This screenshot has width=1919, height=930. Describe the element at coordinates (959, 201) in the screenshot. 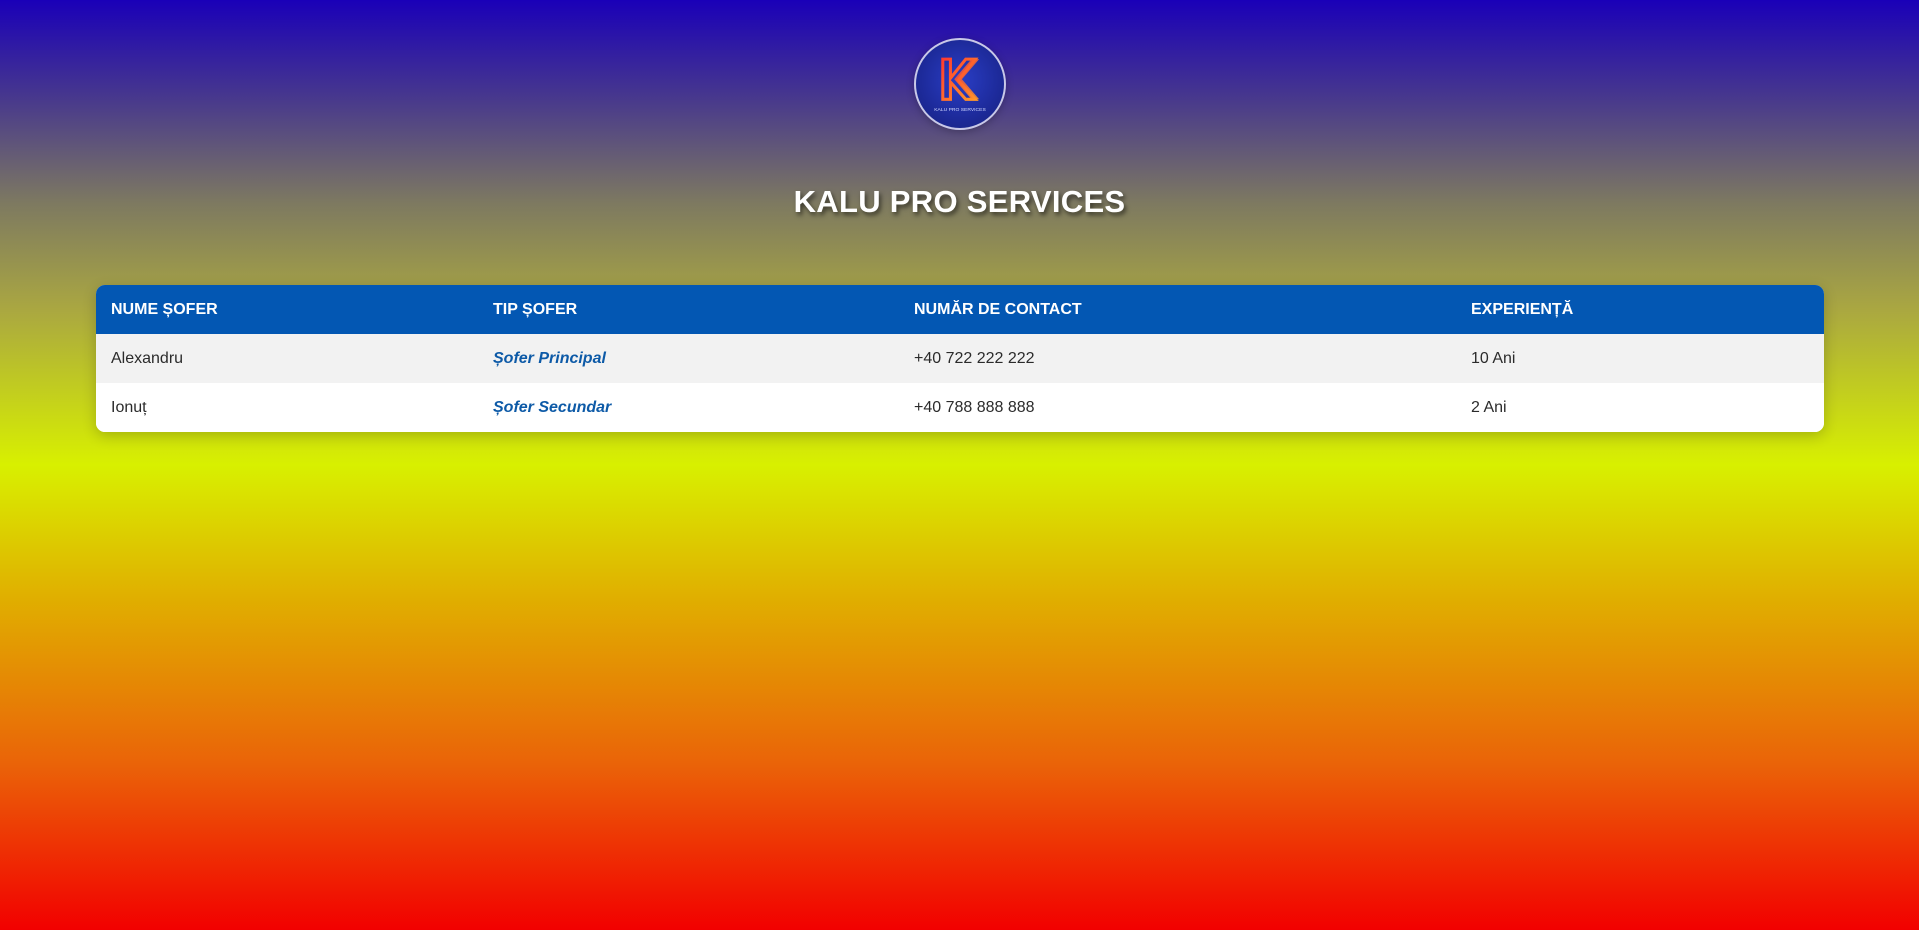

I see `page-title: KALU PRO SERVICES` at that location.